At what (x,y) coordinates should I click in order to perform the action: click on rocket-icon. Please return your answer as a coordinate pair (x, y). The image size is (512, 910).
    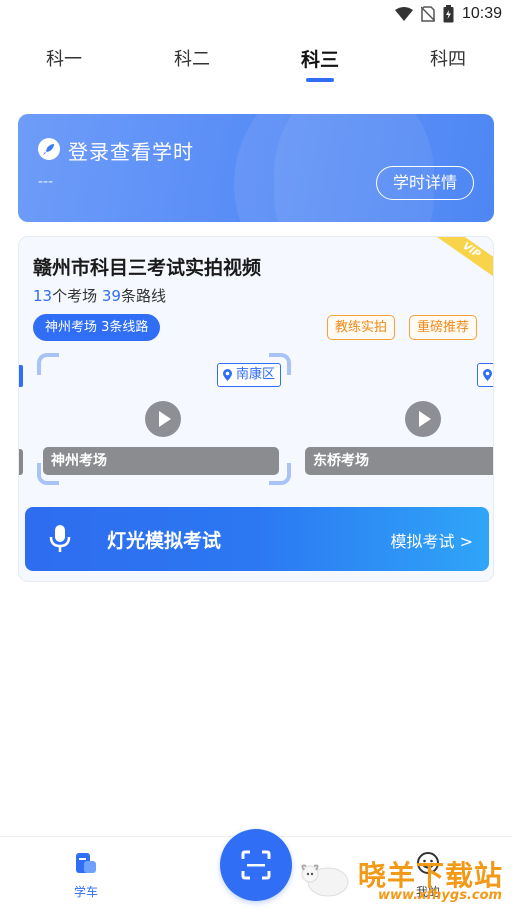
    Looking at the image, I should click on (49, 149).